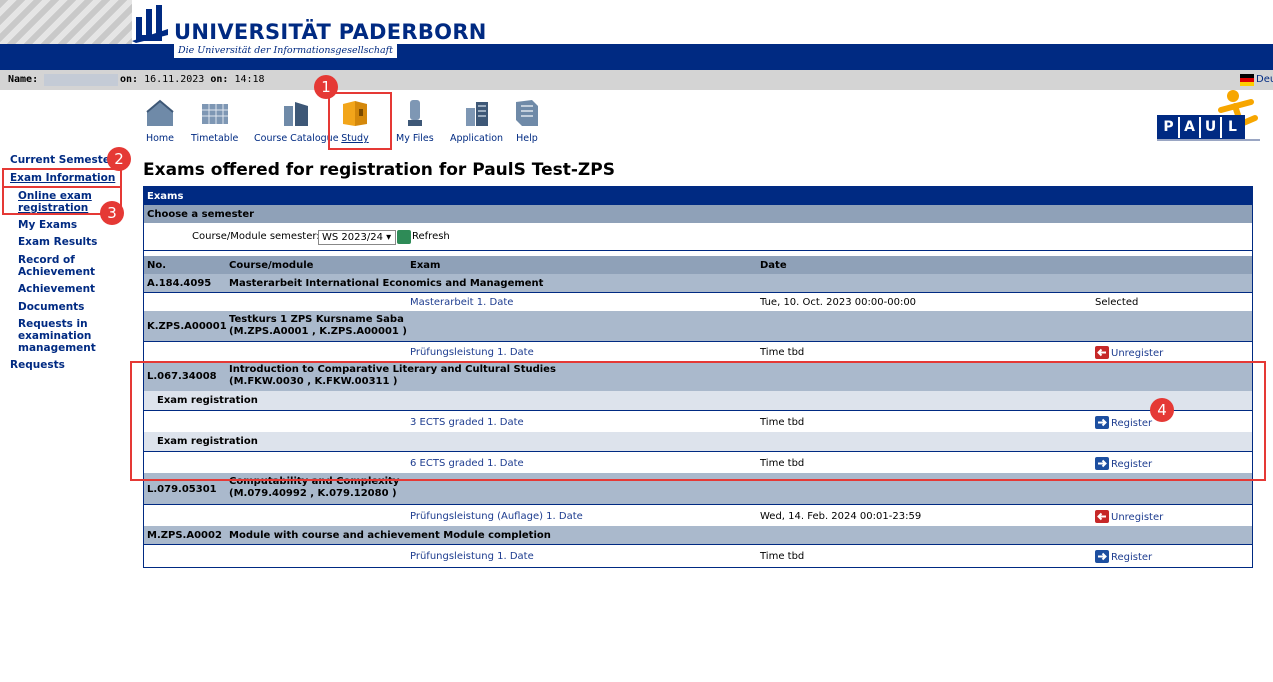 Image resolution: width=1273 pixels, height=682 pixels. I want to click on nav-home-label: Home, so click(160, 138).